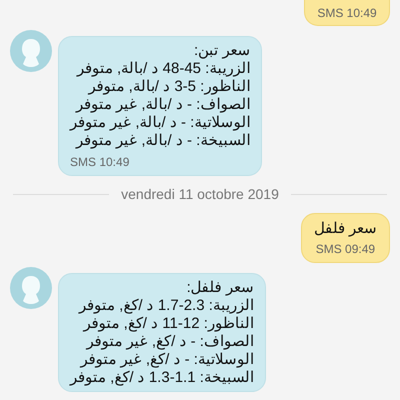 This screenshot has width=400, height=400. I want to click on message-text: الوسلاتية: - د /كغ, غير متوفر, so click(167, 360).